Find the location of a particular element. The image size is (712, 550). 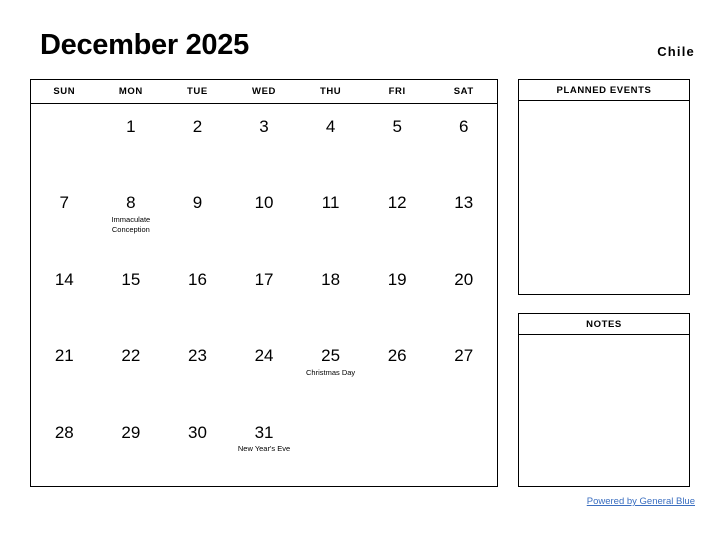

day-number: 4 is located at coordinates (330, 126).